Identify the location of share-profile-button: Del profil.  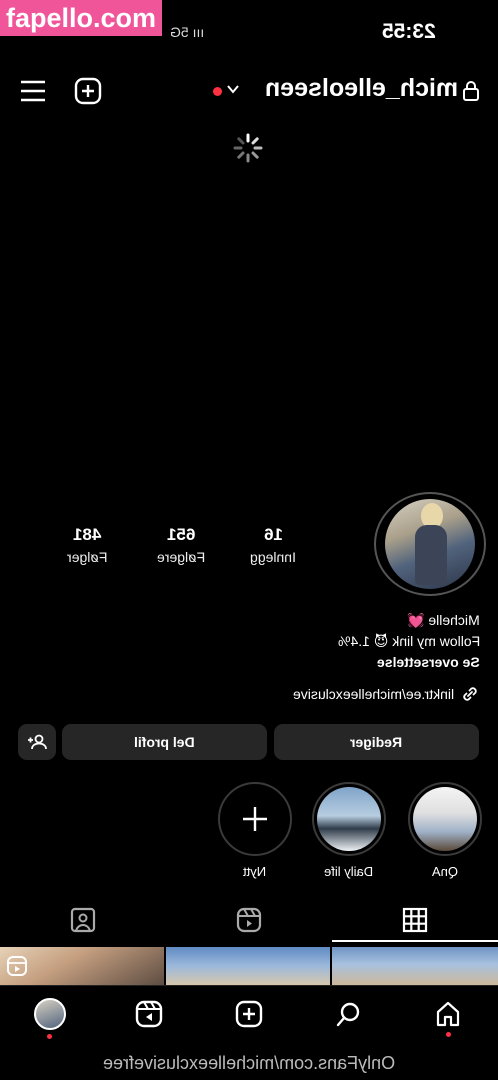
(164, 742).